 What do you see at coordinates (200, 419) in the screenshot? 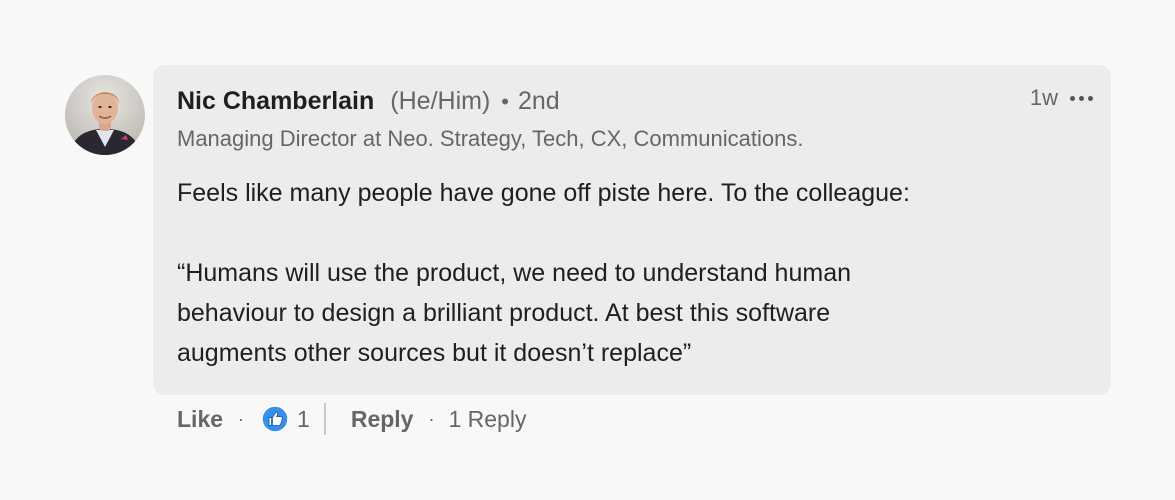
I see `like-button: Like` at bounding box center [200, 419].